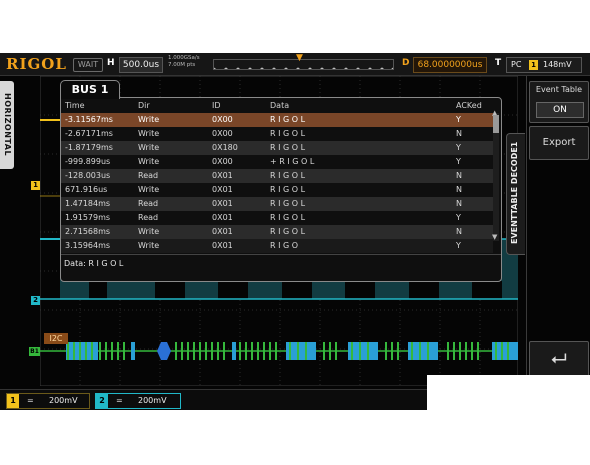 The height and width of the screenshot is (465, 590). I want to click on cell-time: -999.899us, so click(88, 161).